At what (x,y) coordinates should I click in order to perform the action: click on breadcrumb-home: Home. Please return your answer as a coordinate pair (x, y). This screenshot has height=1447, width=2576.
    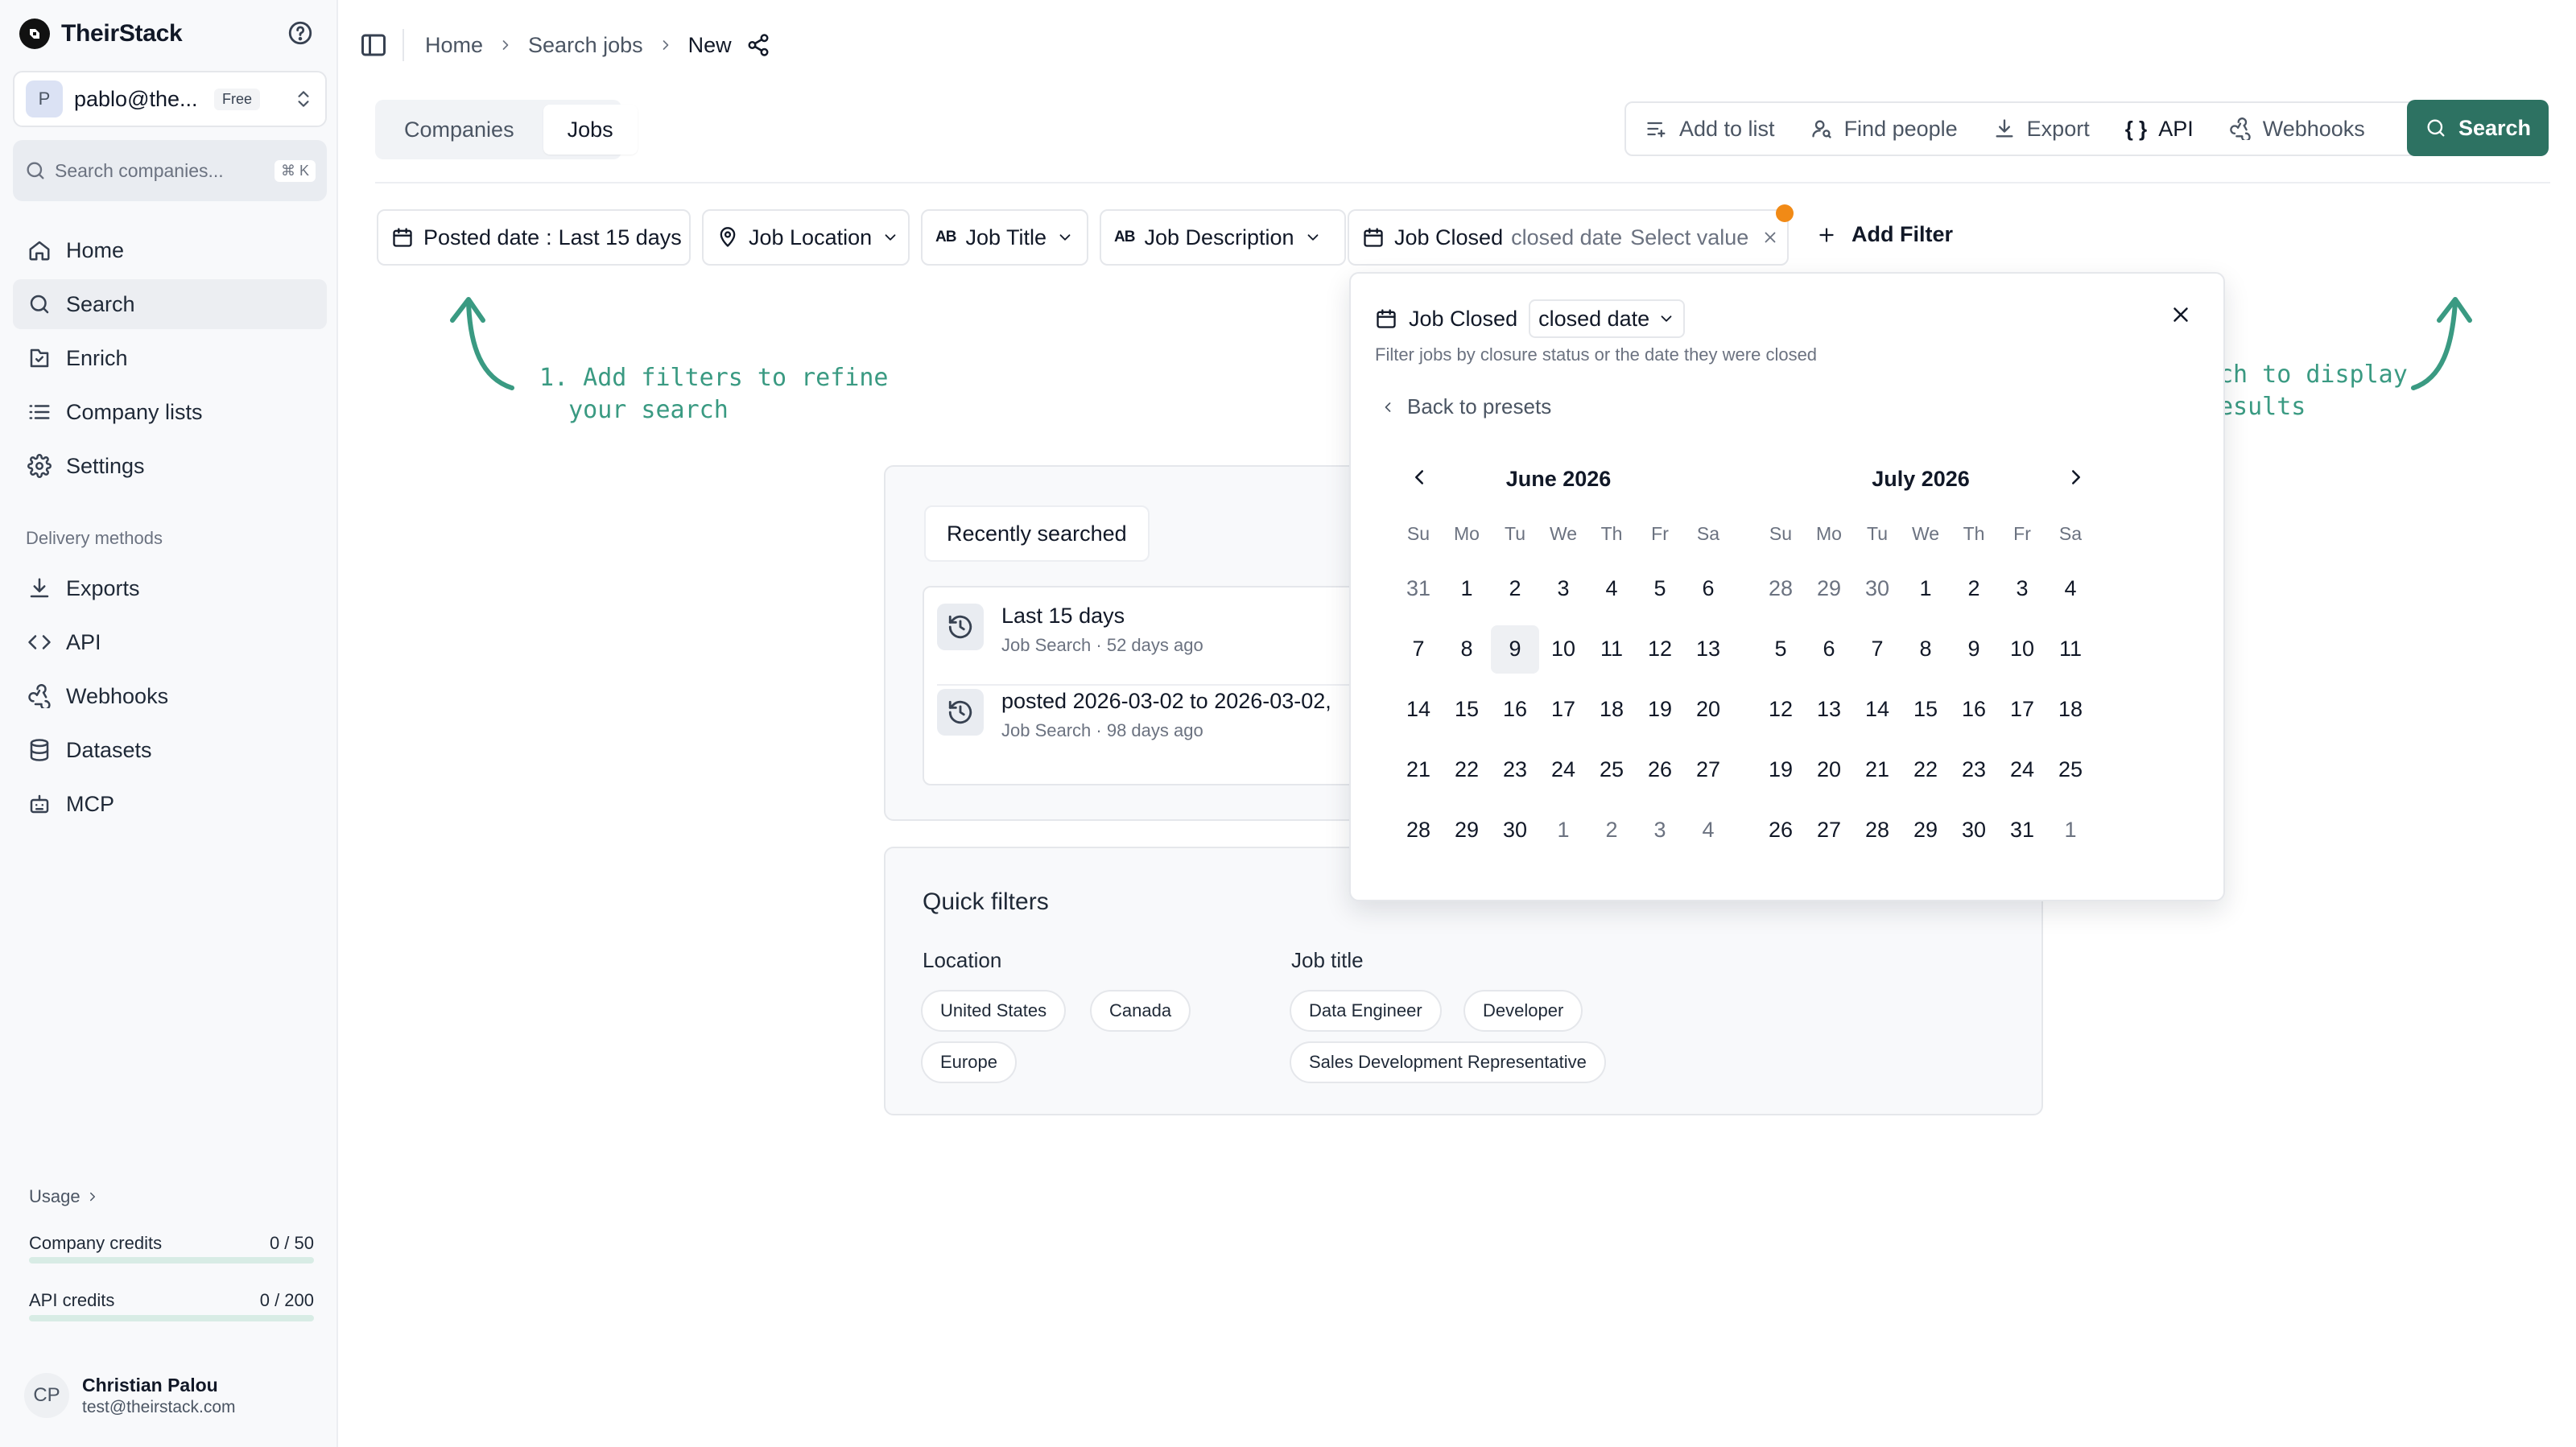
    Looking at the image, I should click on (454, 46).